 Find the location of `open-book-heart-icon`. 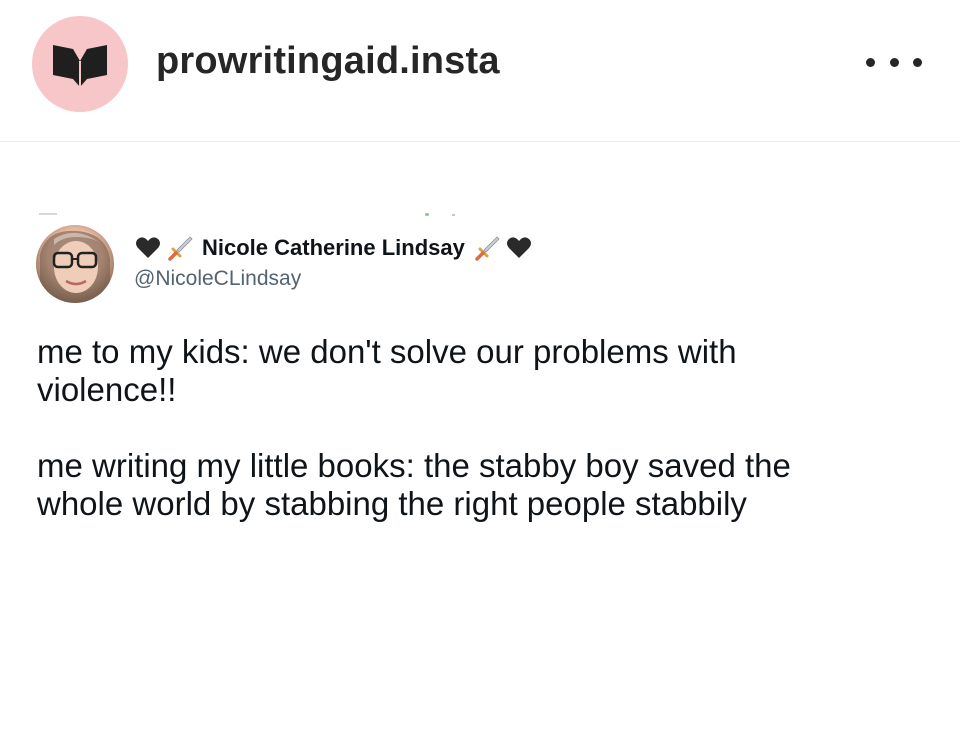

open-book-heart-icon is located at coordinates (80, 66).